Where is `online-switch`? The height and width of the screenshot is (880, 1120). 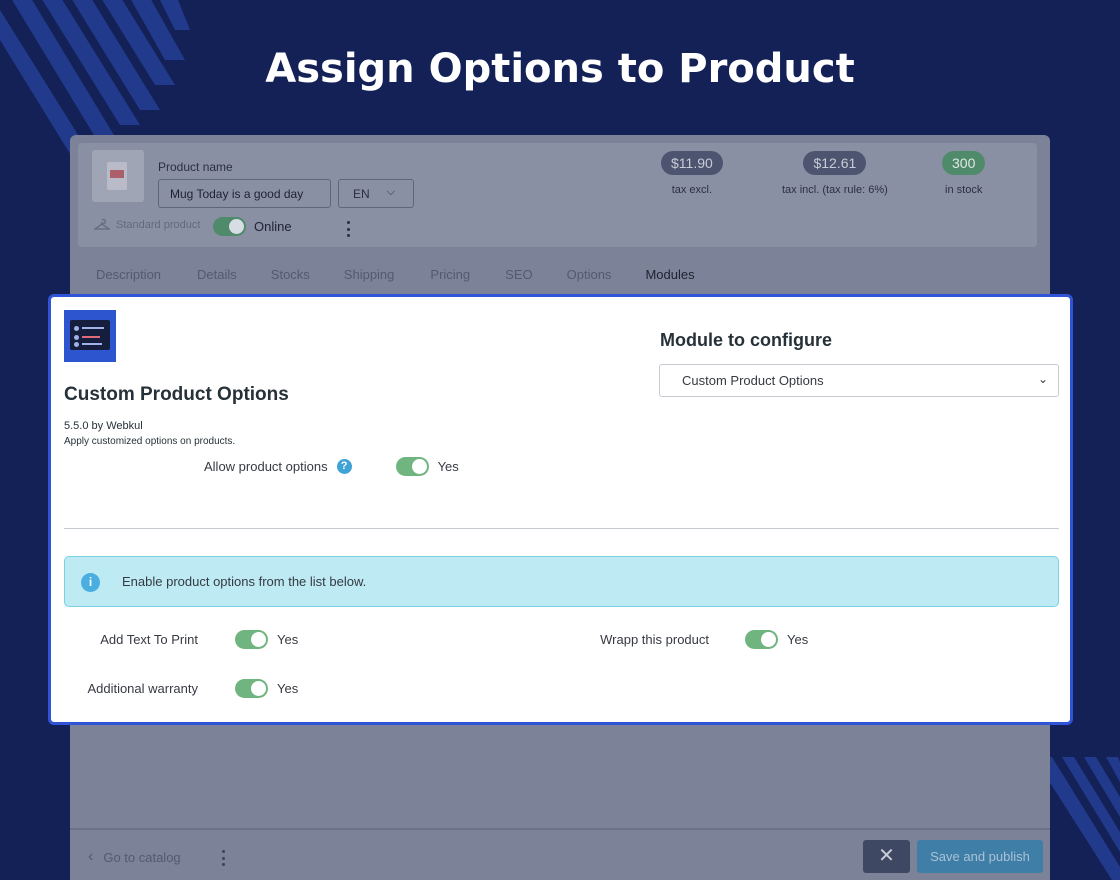 online-switch is located at coordinates (229, 226).